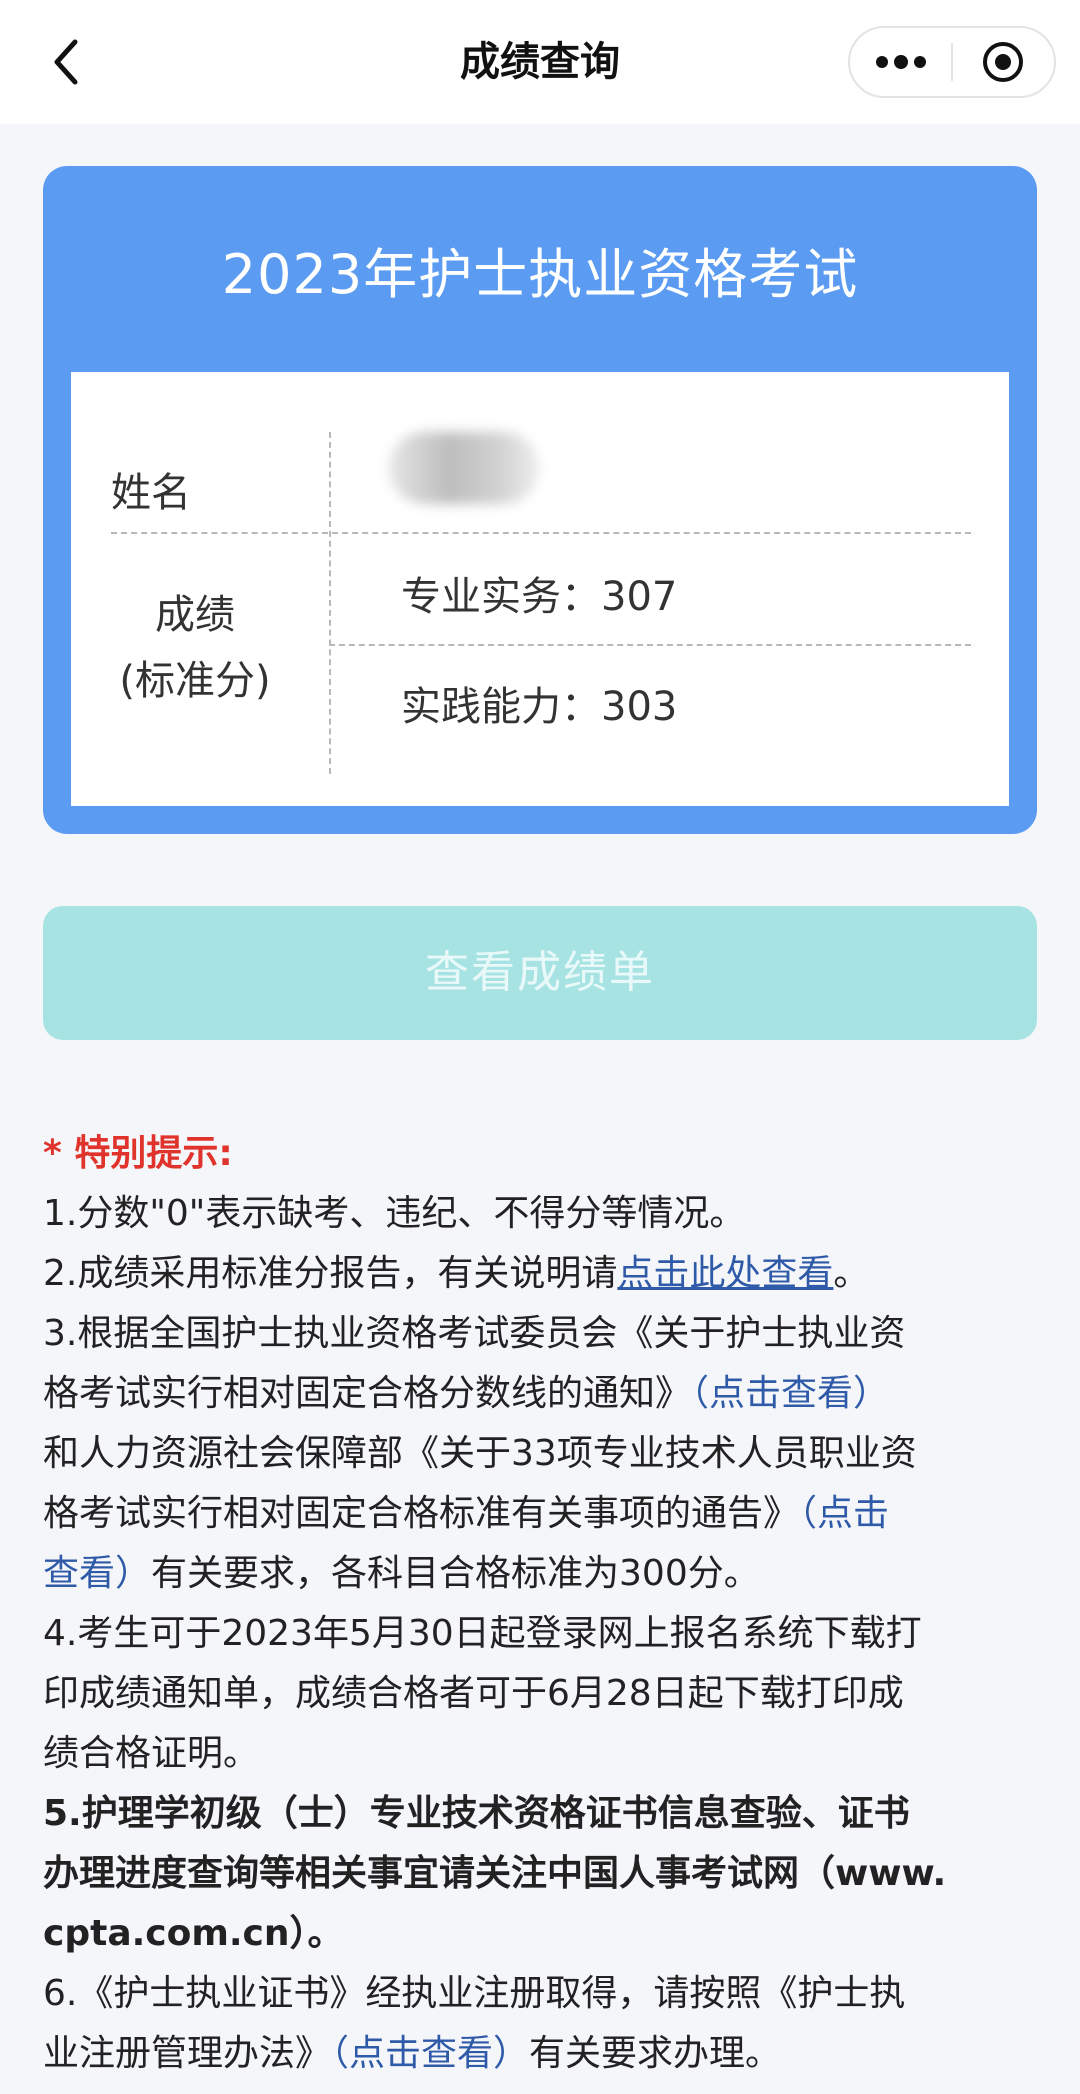 The width and height of the screenshot is (1080, 2094). Describe the element at coordinates (151, 493) in the screenshot. I see `name-label: 姓名` at that location.